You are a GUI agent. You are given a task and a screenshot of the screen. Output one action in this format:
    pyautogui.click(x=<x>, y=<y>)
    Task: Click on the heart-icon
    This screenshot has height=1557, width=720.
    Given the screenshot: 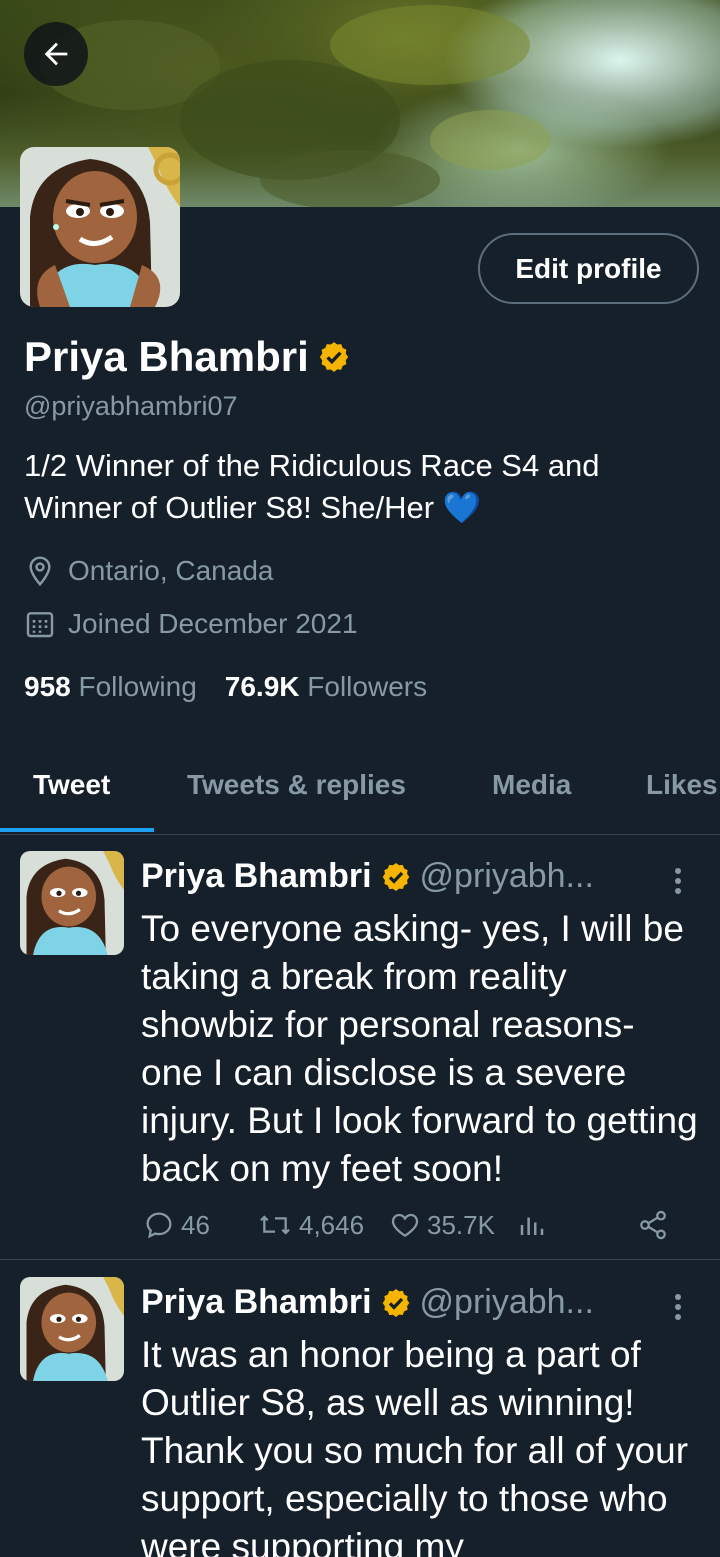 What is the action you would take?
    pyautogui.click(x=405, y=1225)
    